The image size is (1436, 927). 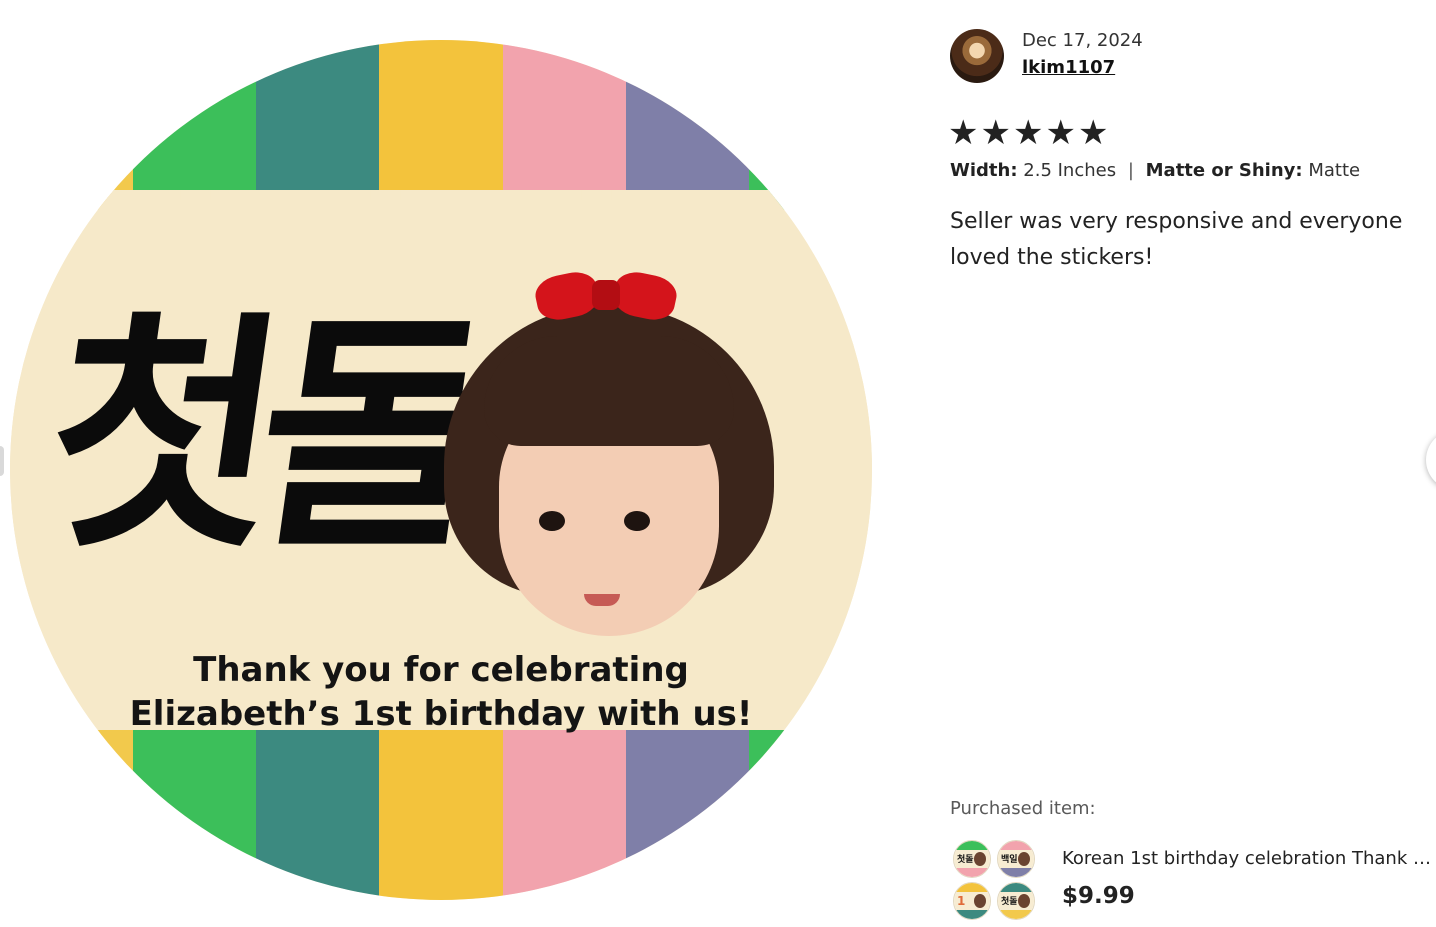 What do you see at coordinates (606, 296) in the screenshot?
I see `red-bow-icon` at bounding box center [606, 296].